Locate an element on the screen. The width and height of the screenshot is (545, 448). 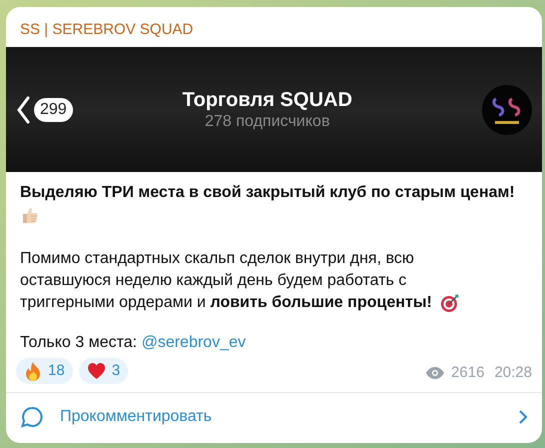
contact-line: Только 3 места: @serebrov_ev is located at coordinates (133, 343).